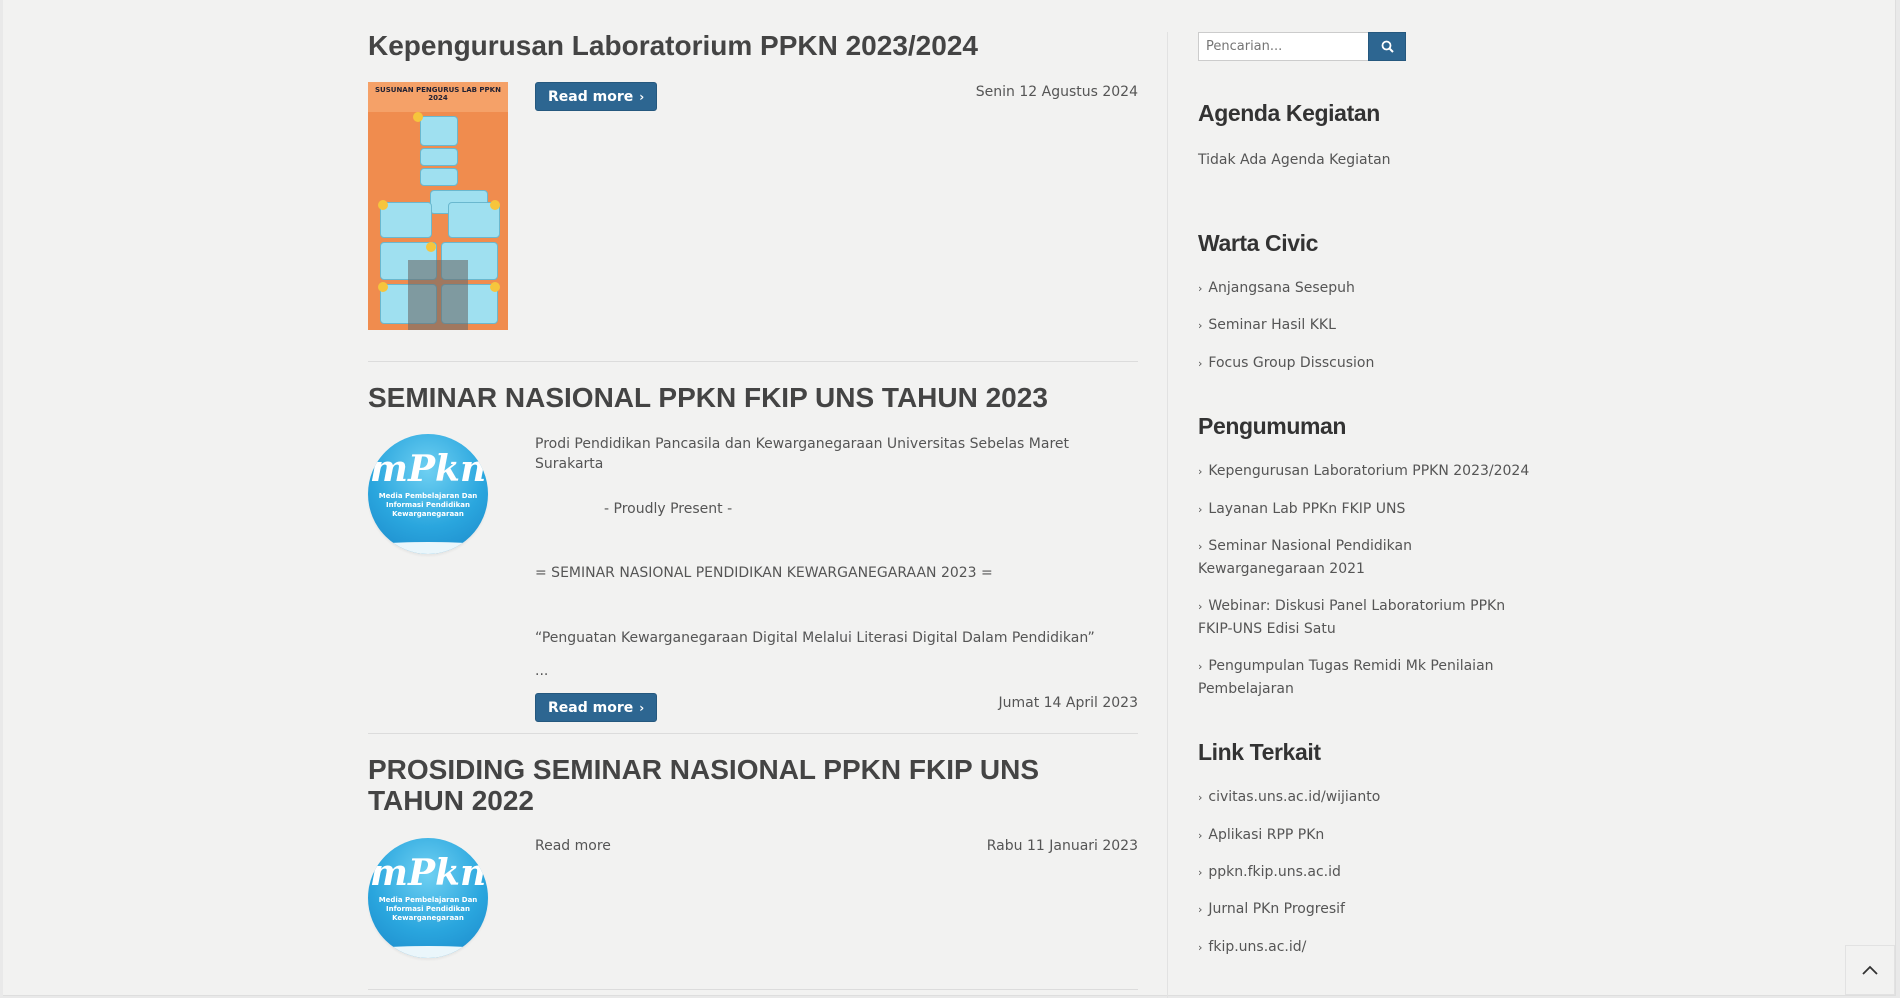 Image resolution: width=1900 pixels, height=998 pixels. What do you see at coordinates (1257, 947) in the screenshot?
I see `list-item-label: fkip.uns.ac.id/` at bounding box center [1257, 947].